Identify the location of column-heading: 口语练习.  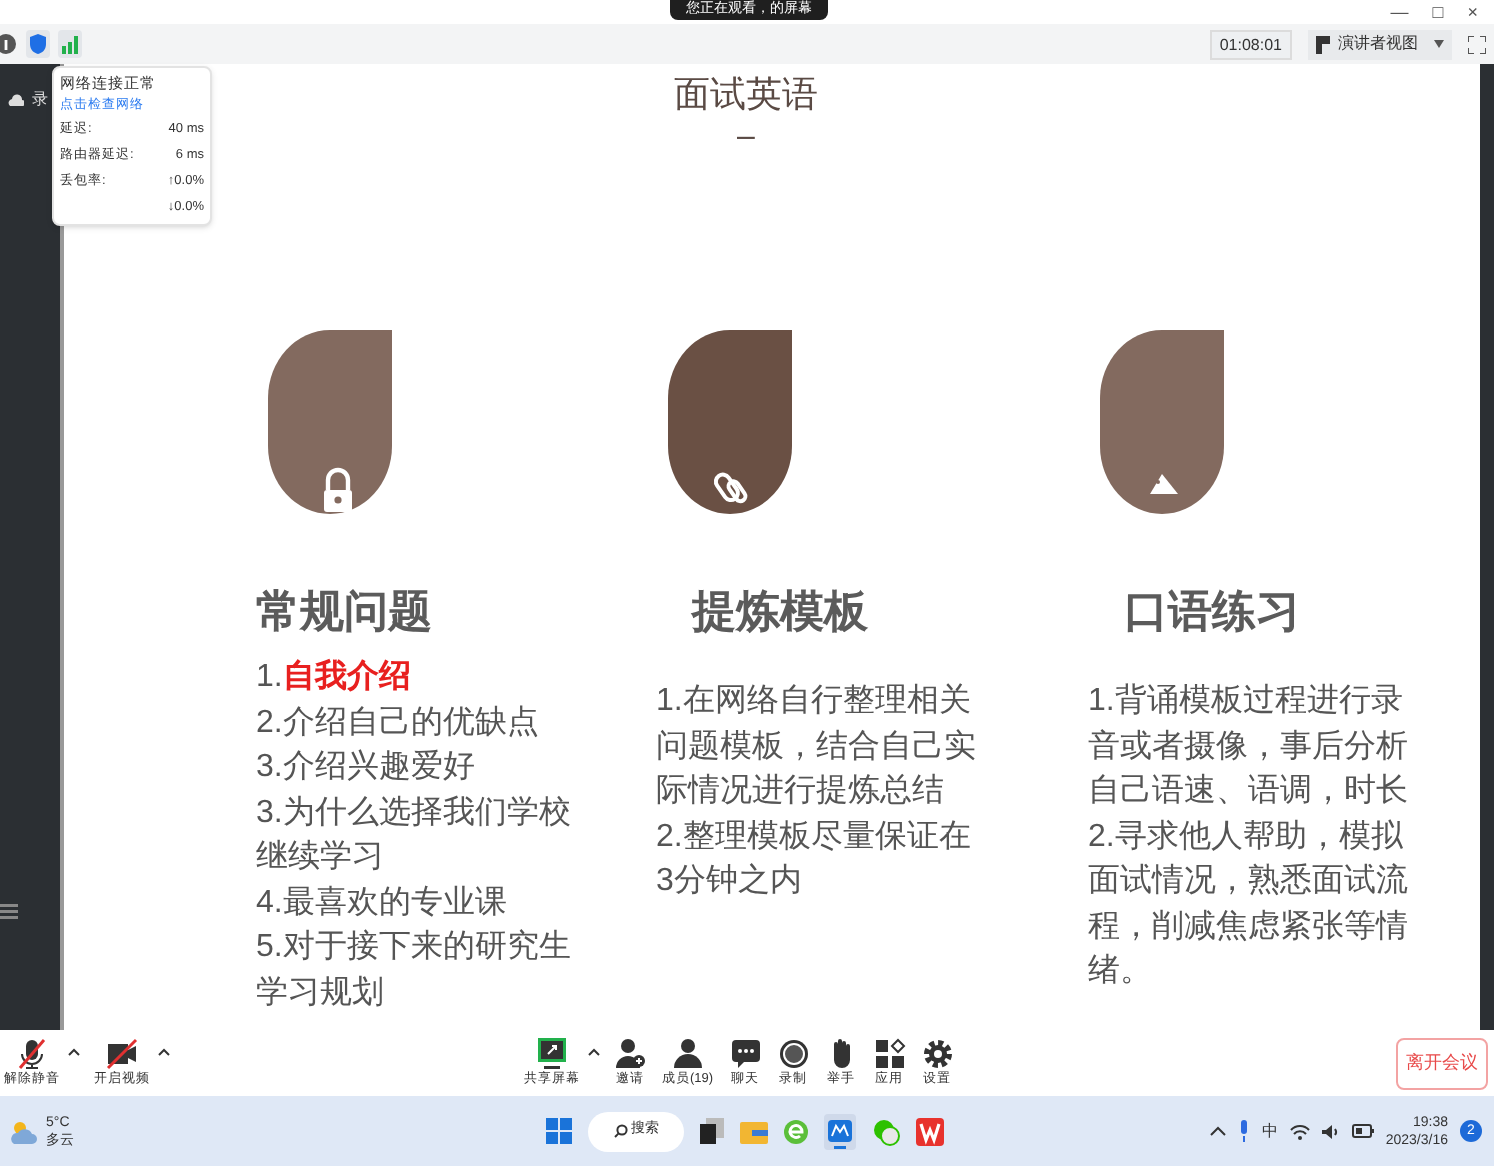
(1213, 612).